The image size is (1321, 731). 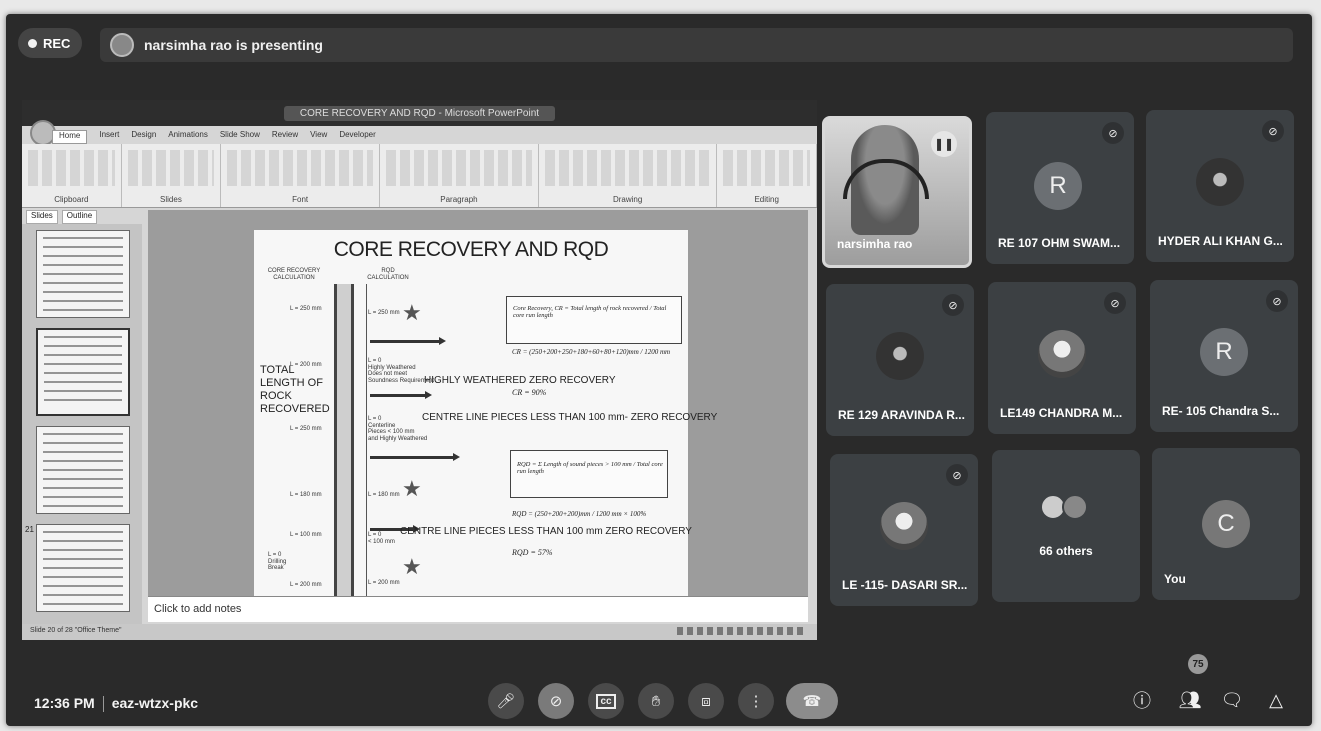 What do you see at coordinates (64, 703) in the screenshot?
I see `clock-time: 12:36 PM` at bounding box center [64, 703].